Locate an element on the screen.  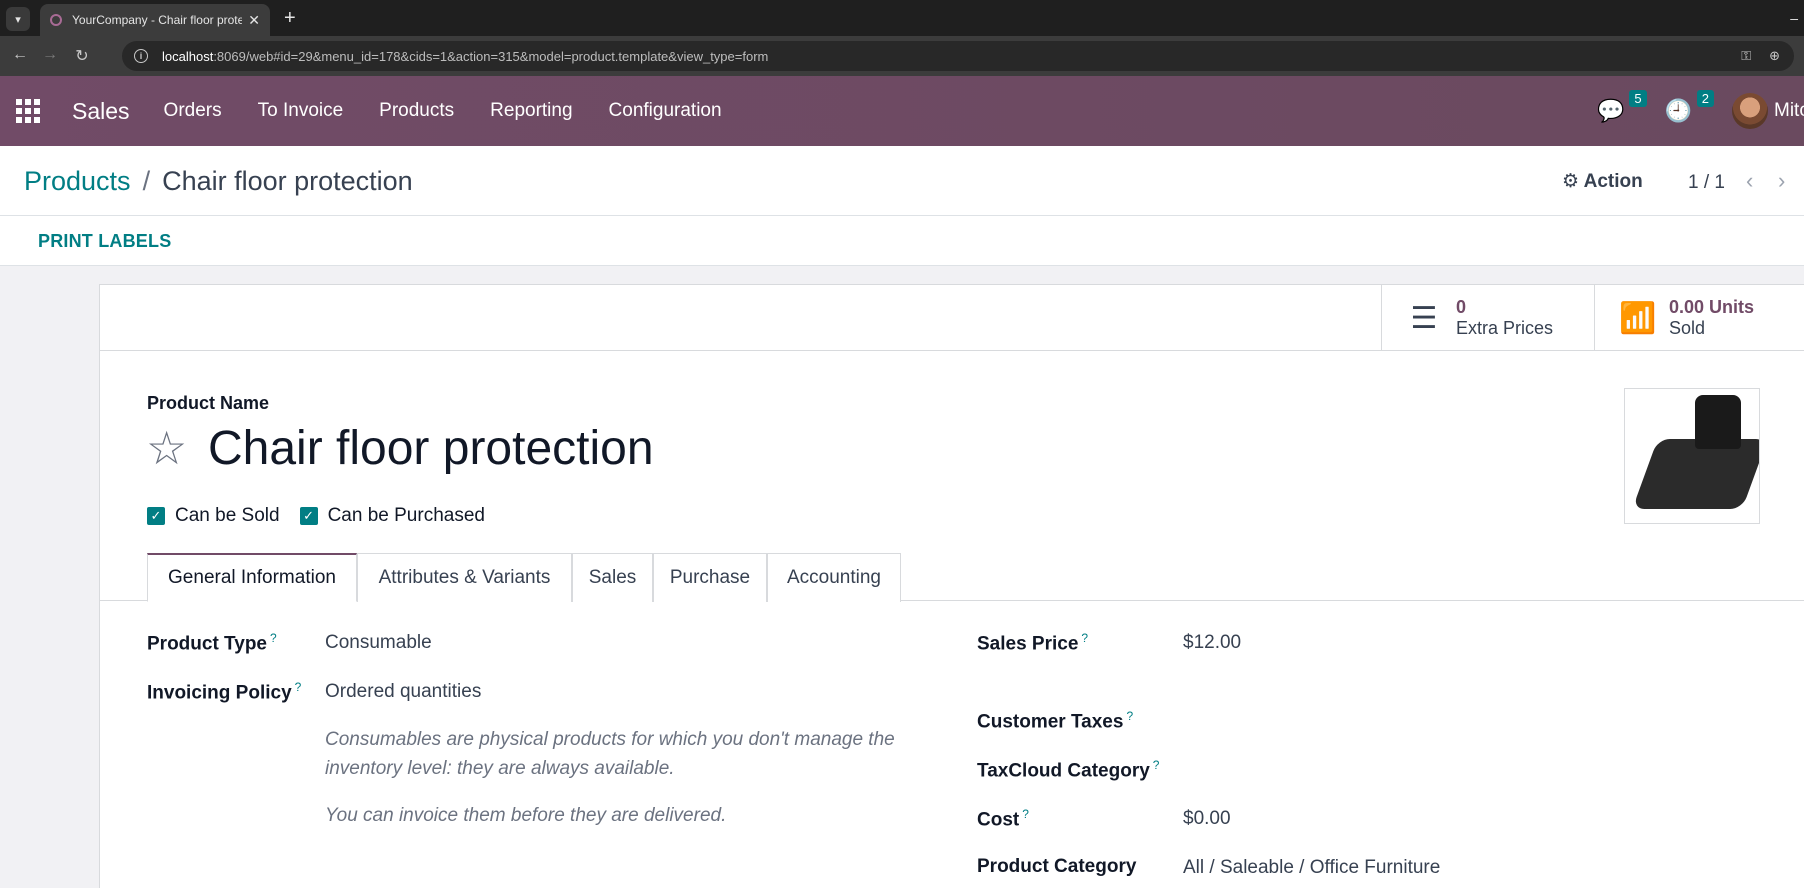
can-be-purchased-checkbox: ✓ Can be Purchased is located at coordinates (392, 516).